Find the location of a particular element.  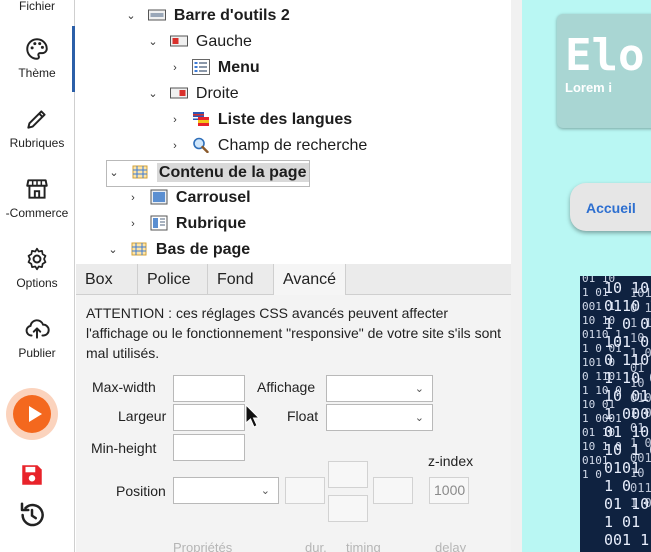

tab-avance: Avancé is located at coordinates (310, 280).